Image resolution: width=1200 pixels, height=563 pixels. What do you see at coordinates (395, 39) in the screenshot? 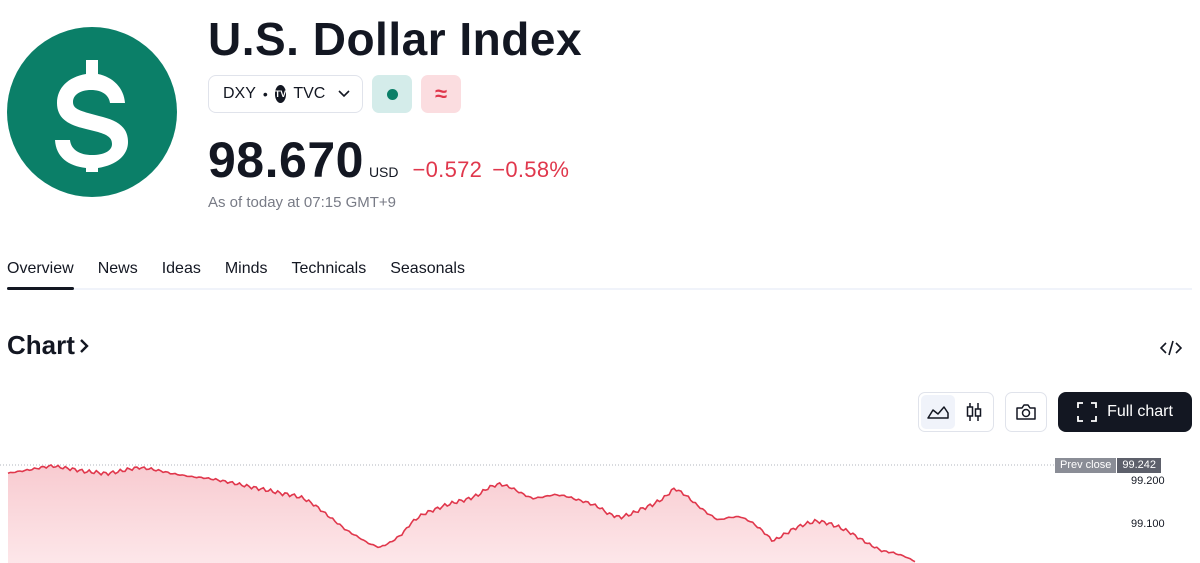
I see `page-title: U.S. Dollar Index` at bounding box center [395, 39].